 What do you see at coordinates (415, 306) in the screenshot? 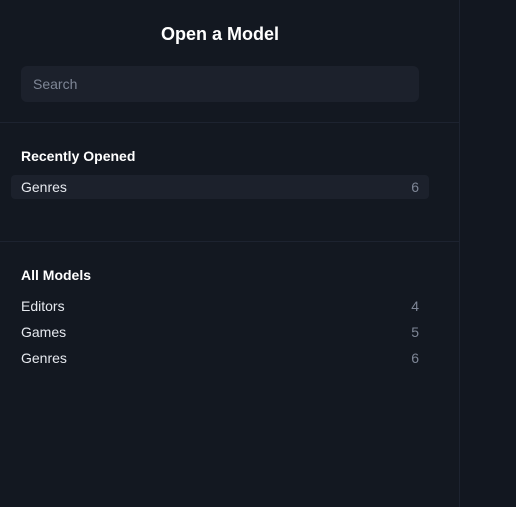
I see `model-count: 4` at bounding box center [415, 306].